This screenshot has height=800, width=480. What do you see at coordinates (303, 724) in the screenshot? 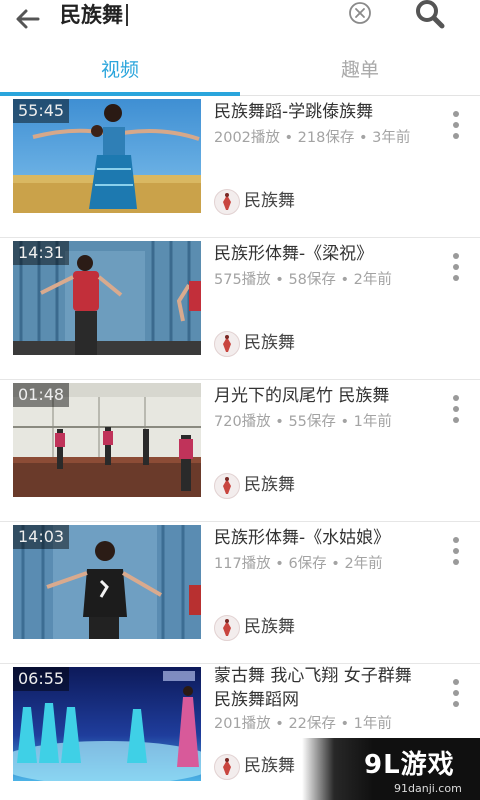
I see `video-stats: 201播放 • 22保存 • 1年前` at bounding box center [303, 724].